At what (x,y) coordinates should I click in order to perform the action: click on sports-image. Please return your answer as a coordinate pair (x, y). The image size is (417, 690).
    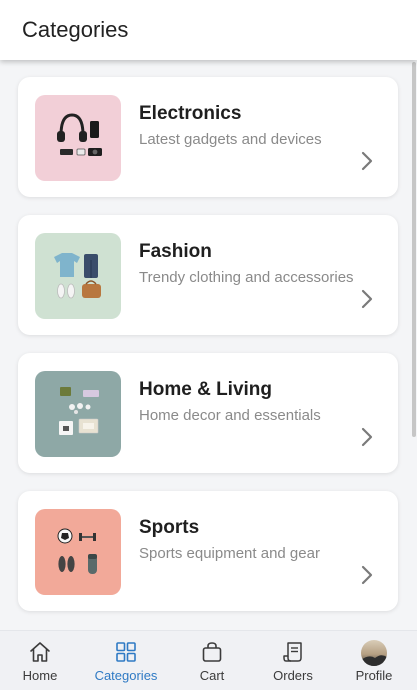
    Looking at the image, I should click on (78, 552).